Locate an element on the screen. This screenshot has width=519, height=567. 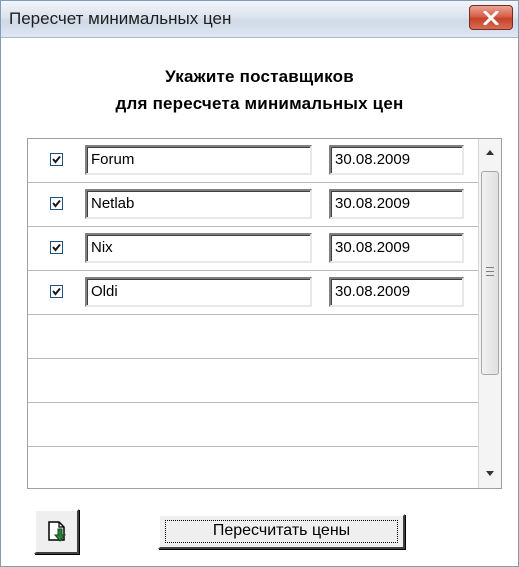
import-icon is located at coordinates (57, 531).